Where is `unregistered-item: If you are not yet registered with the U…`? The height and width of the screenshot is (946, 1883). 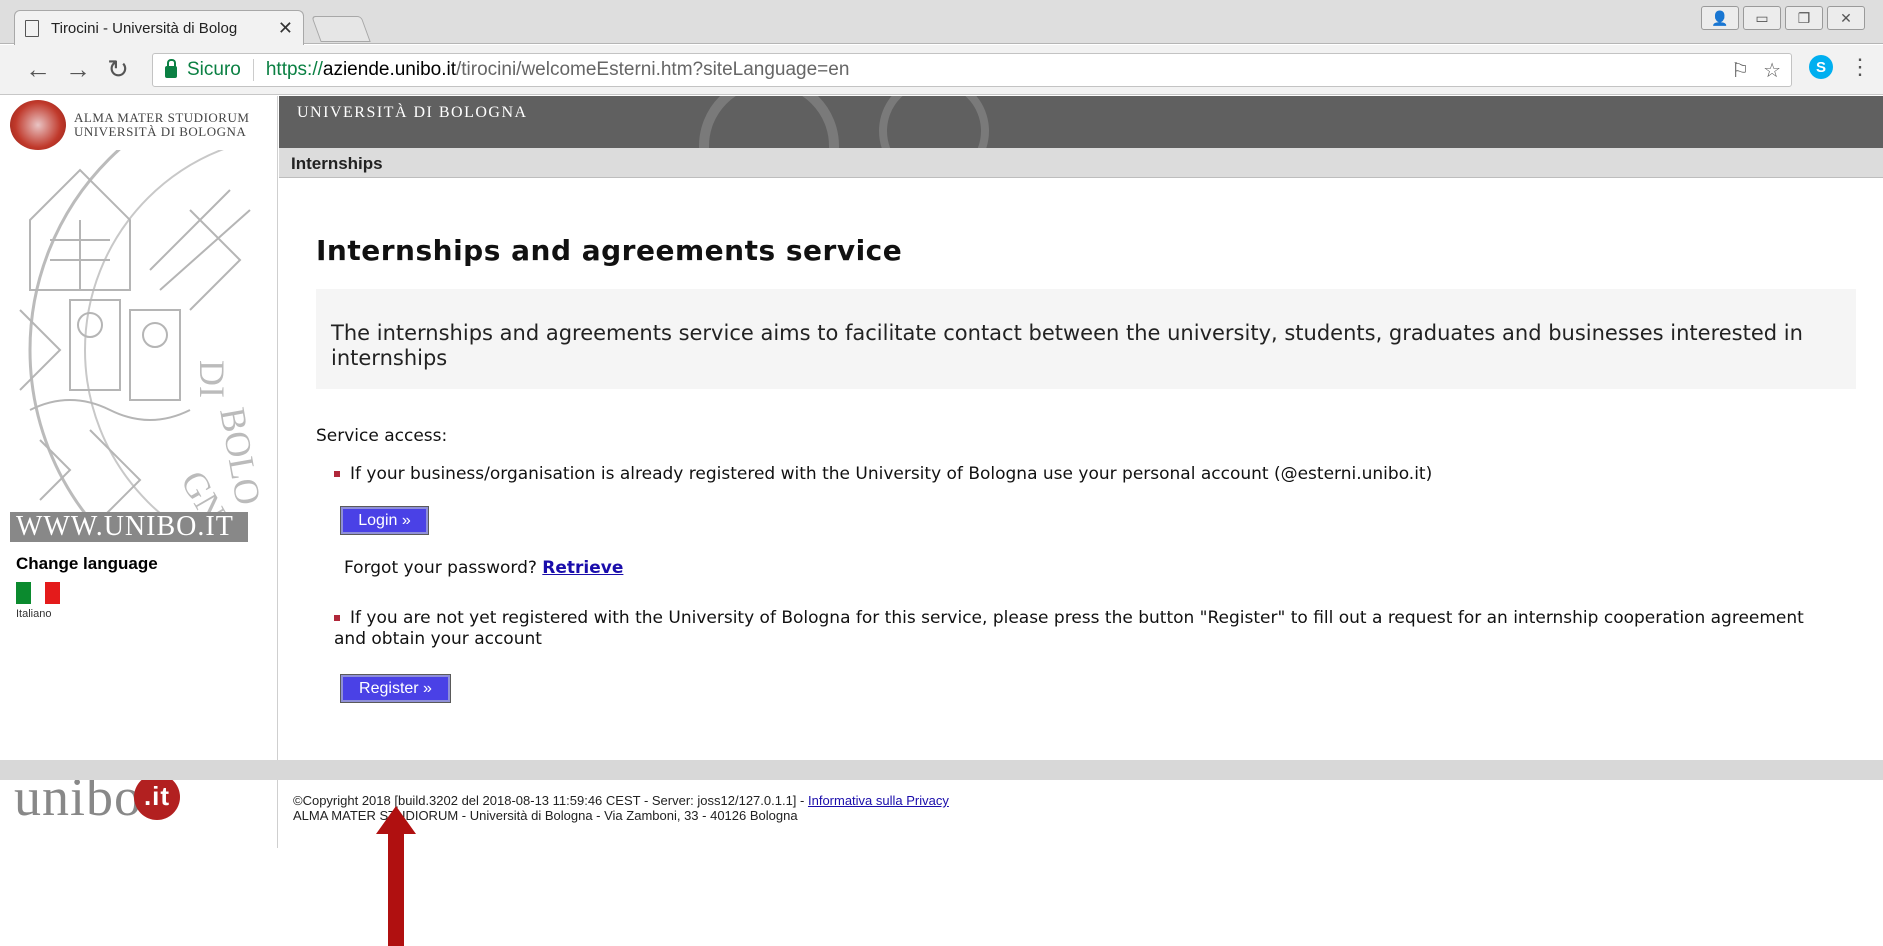
unregistered-item: If you are not yet registered with the U… is located at coordinates (1084, 629).